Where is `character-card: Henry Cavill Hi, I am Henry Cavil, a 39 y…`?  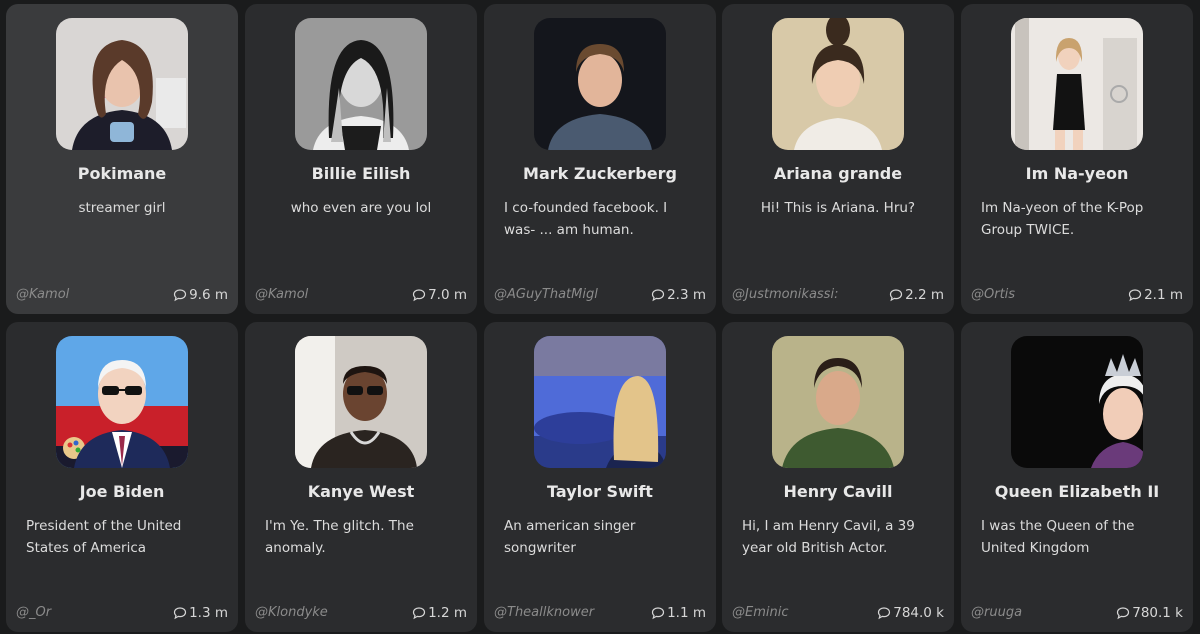 character-card: Henry Cavill Hi, I am Henry Cavil, a 39 y… is located at coordinates (838, 477).